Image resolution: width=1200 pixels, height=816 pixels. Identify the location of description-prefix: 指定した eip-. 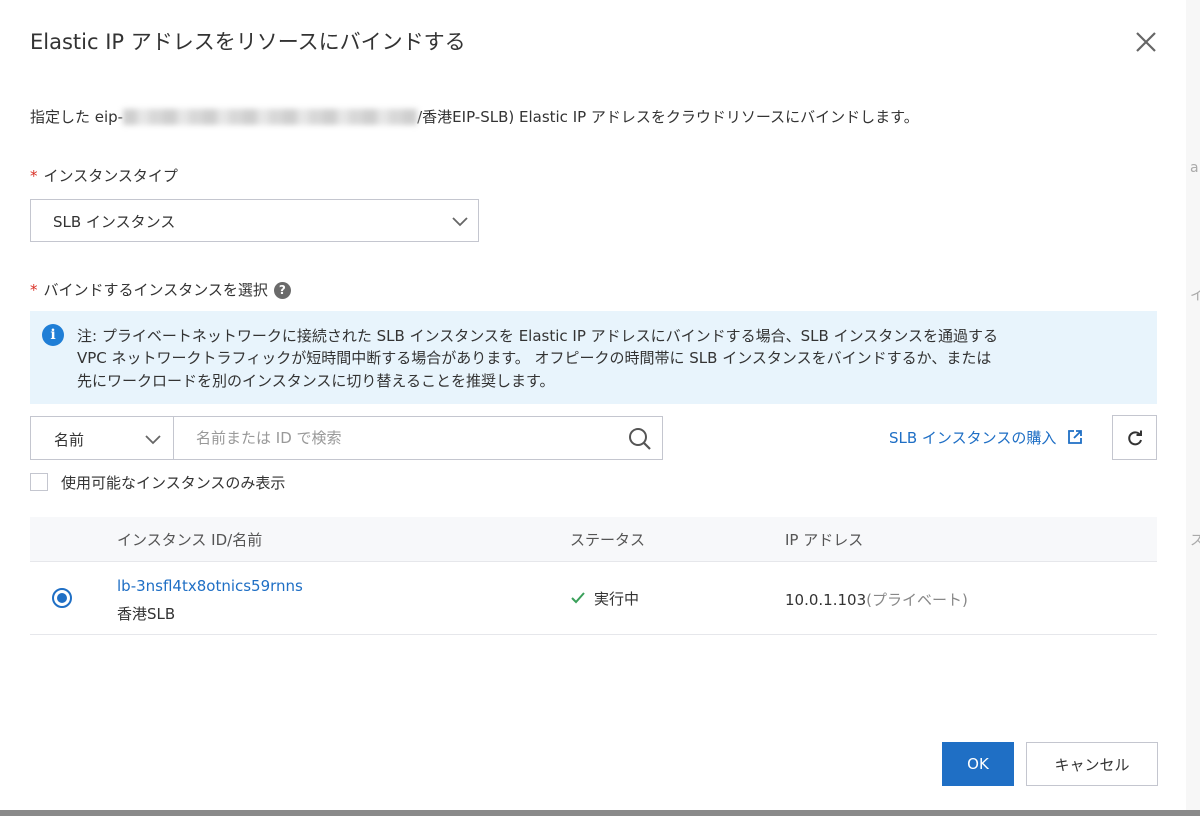
(77, 117).